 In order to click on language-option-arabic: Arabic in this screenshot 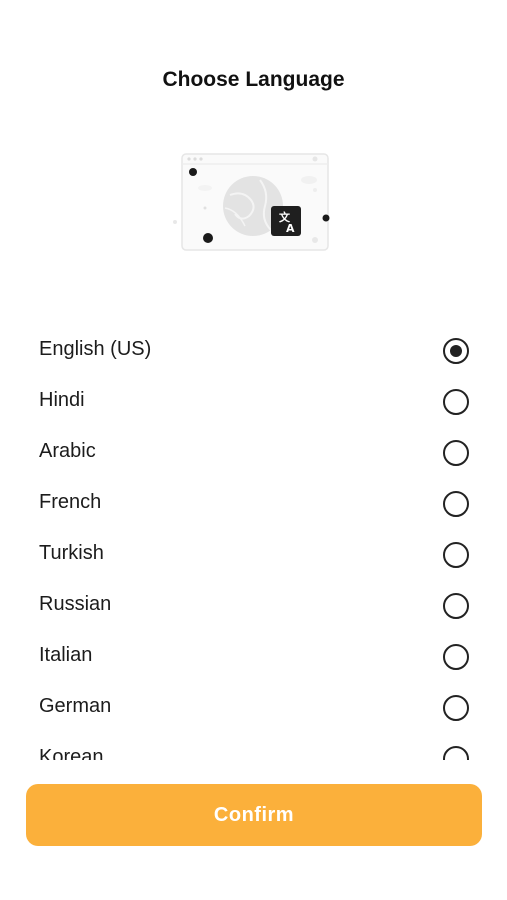, I will do `click(253, 453)`.